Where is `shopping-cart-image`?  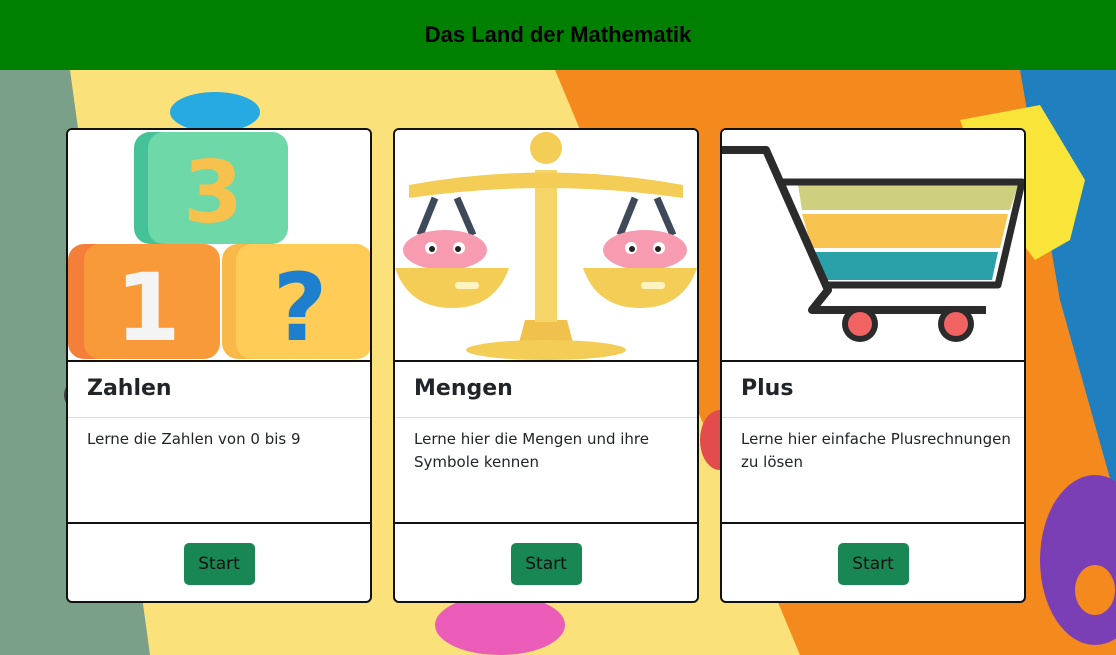 shopping-cart-image is located at coordinates (873, 244).